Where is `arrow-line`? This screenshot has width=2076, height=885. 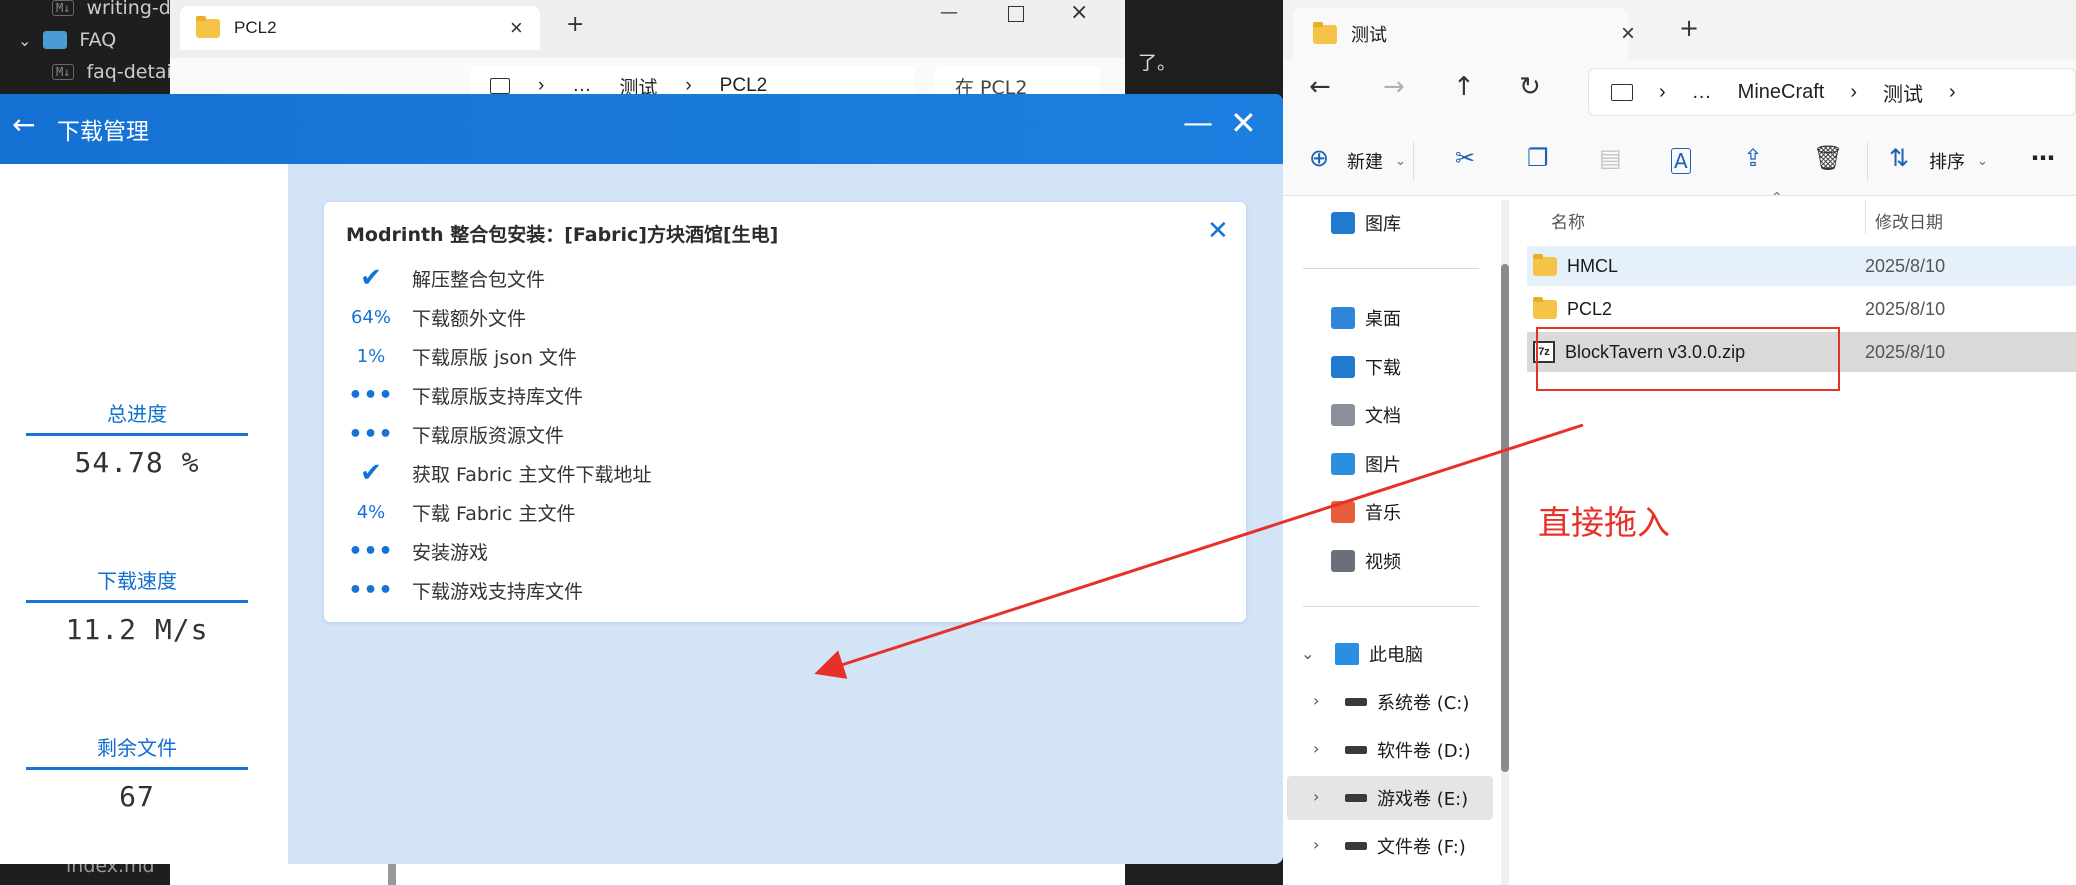
arrow-line is located at coordinates (1199, 551).